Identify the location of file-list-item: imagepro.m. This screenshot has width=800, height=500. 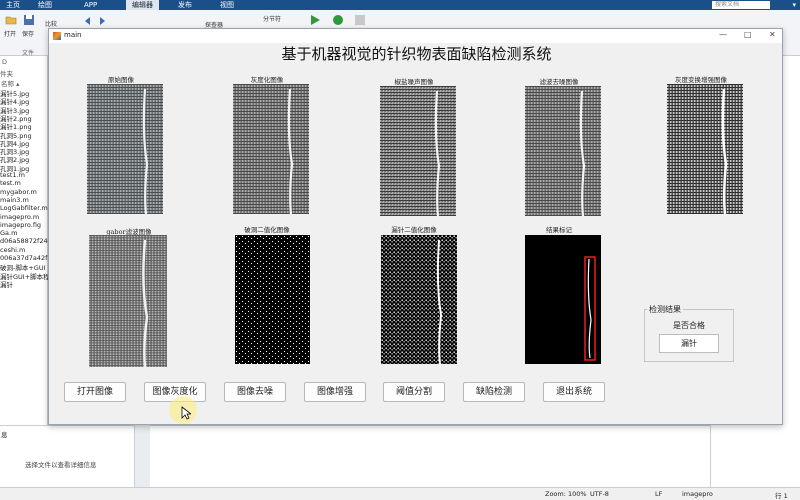
(24, 217).